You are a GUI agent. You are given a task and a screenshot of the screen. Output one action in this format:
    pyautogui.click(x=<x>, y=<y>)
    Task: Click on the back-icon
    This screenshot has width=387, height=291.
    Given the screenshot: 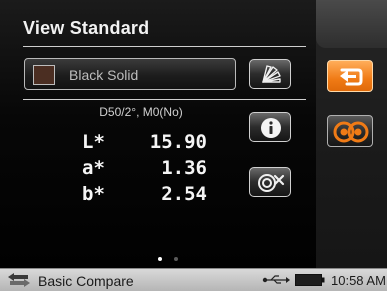 What is the action you would take?
    pyautogui.click(x=351, y=77)
    